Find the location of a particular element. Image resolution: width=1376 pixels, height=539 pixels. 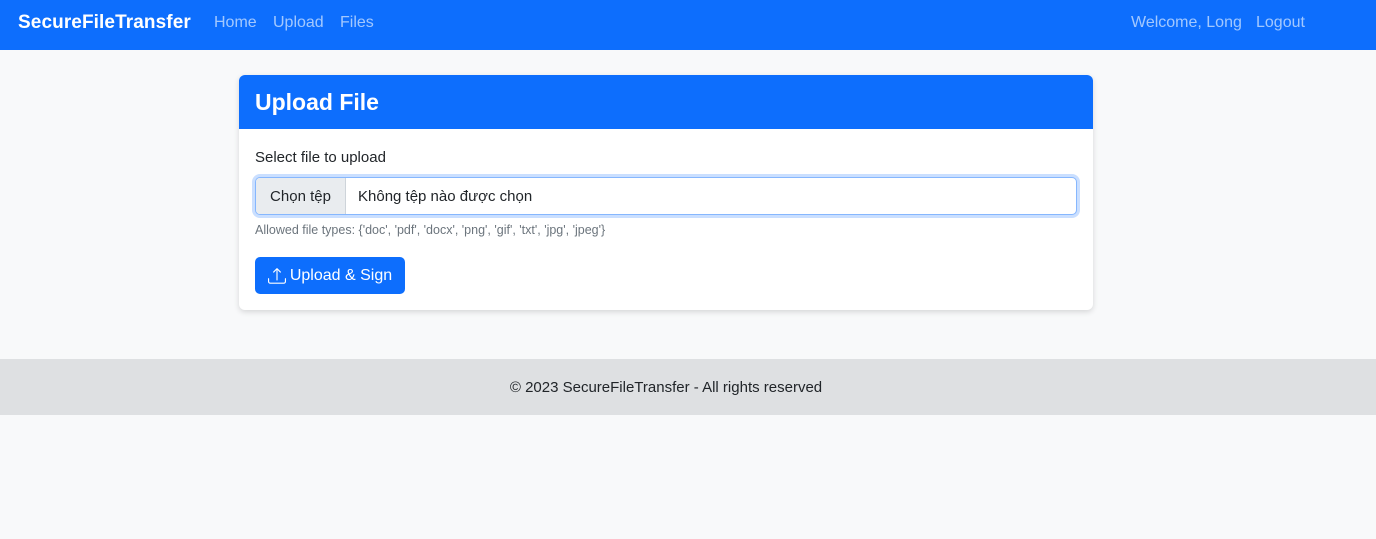

file-input: Chọn tệp Không tệp nào được chọn is located at coordinates (666, 196).